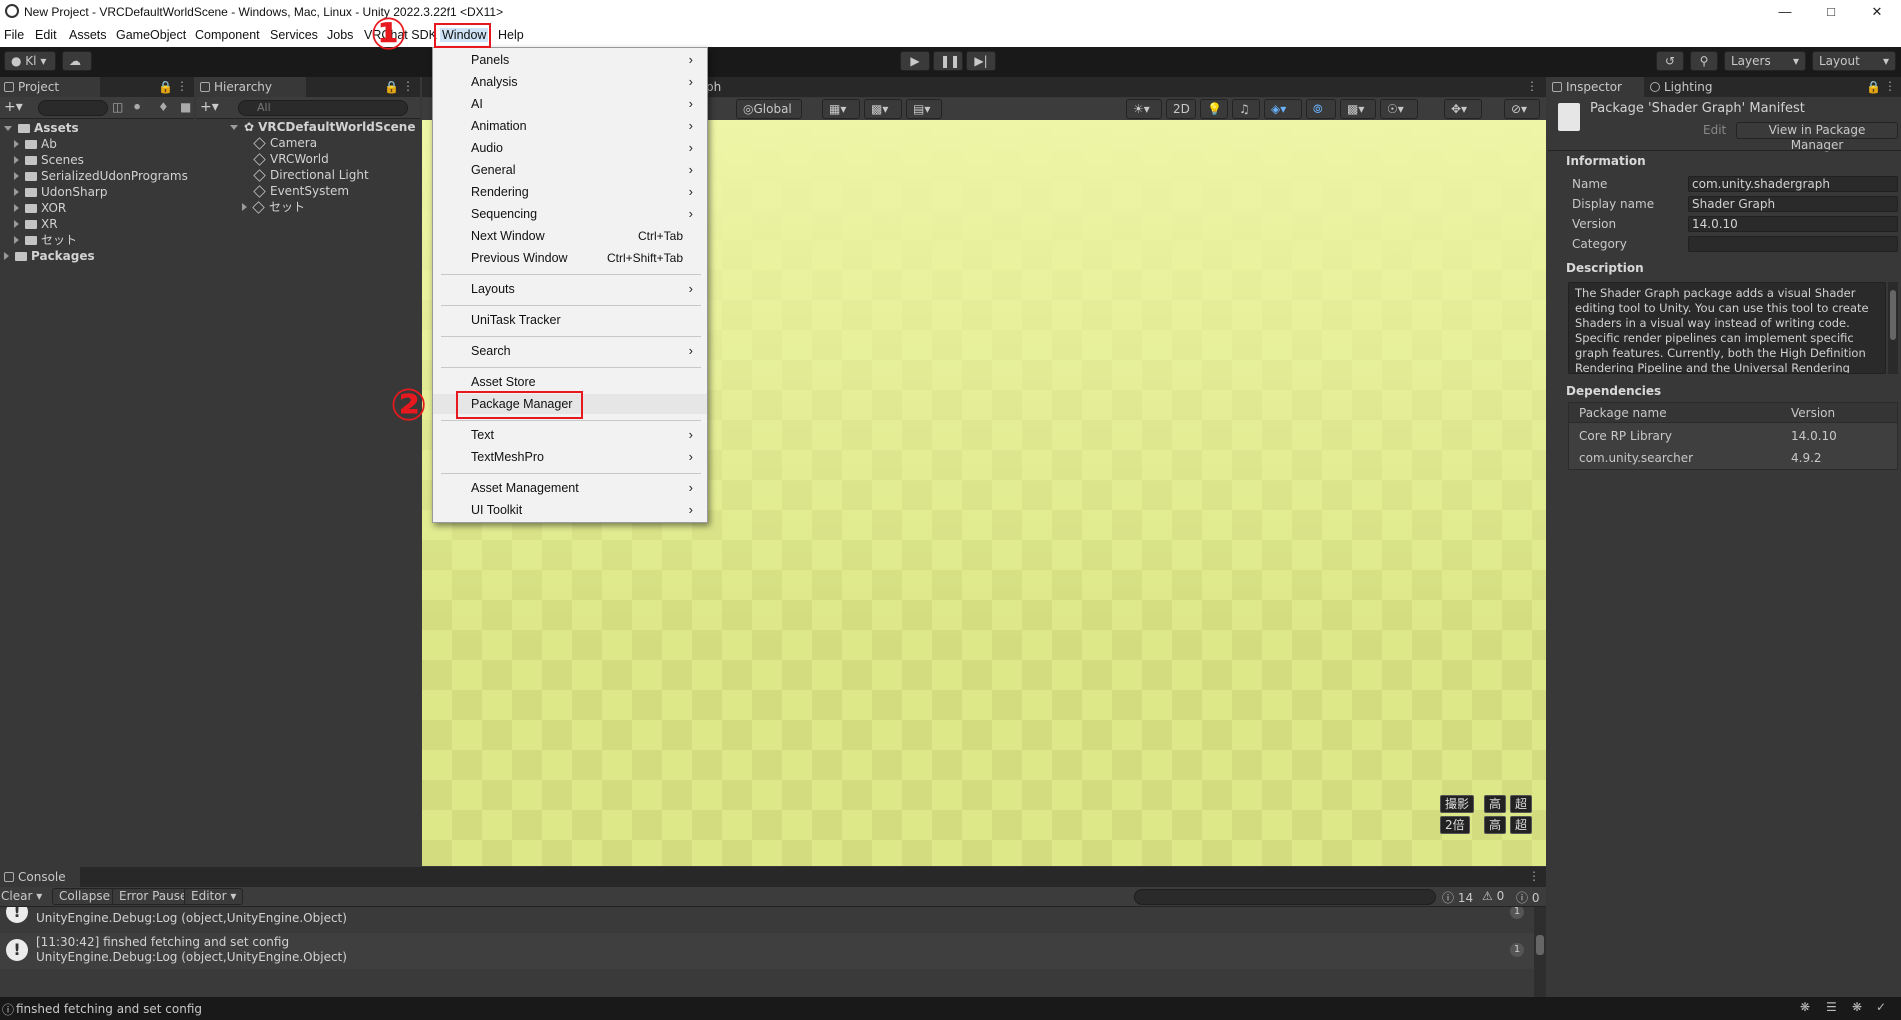  What do you see at coordinates (1670, 61) in the screenshot?
I see `history-icon: ↺` at bounding box center [1670, 61].